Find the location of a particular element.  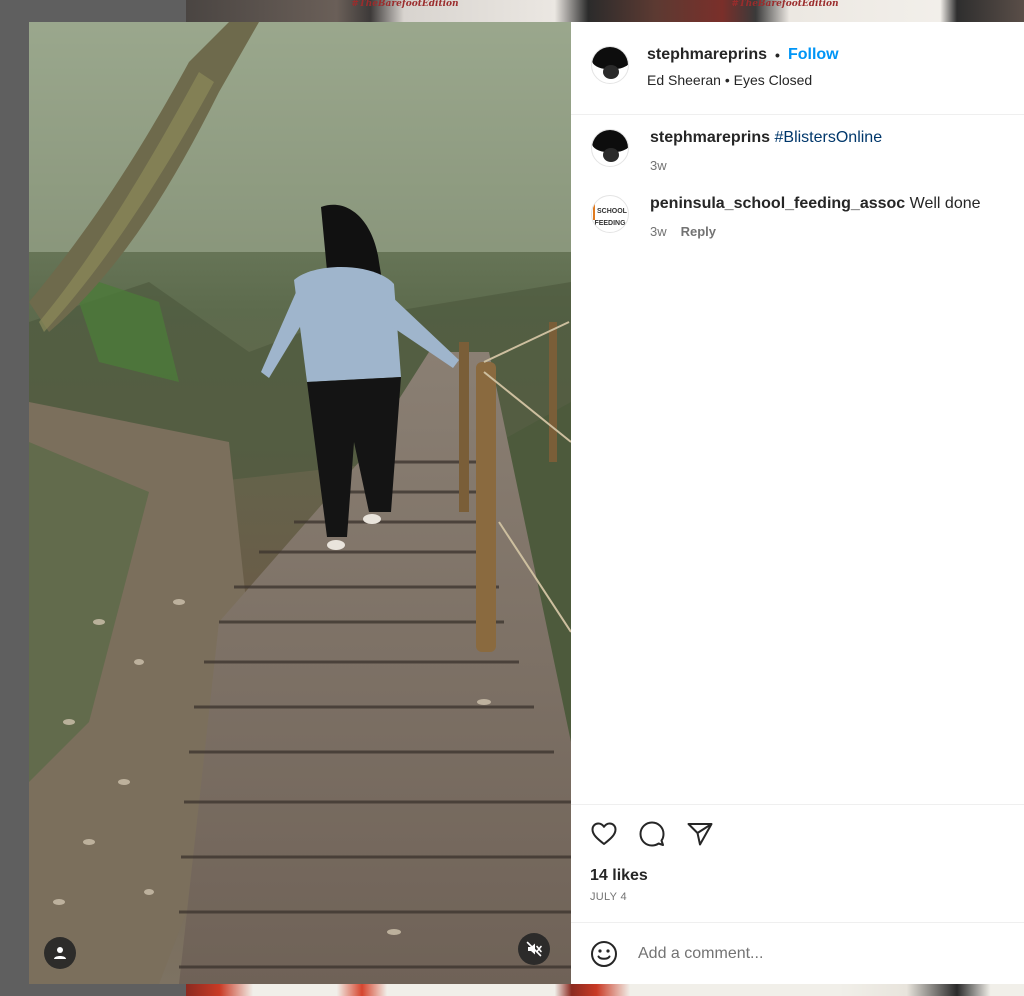

caption-item: stephmareprins #BlistersOnline 3w is located at coordinates (797, 150).